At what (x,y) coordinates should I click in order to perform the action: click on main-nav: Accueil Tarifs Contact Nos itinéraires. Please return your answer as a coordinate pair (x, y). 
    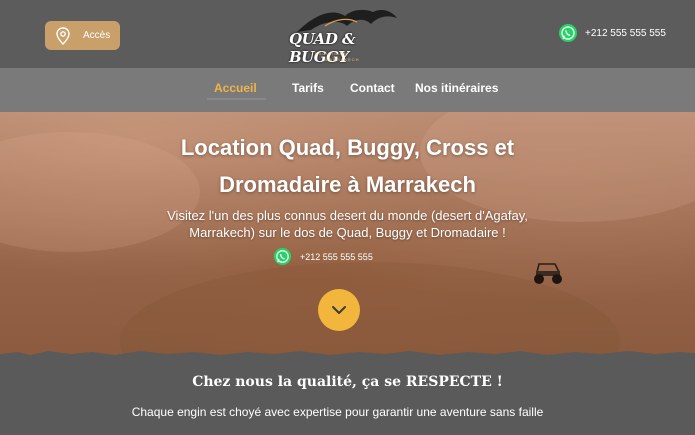
    Looking at the image, I should click on (347, 90).